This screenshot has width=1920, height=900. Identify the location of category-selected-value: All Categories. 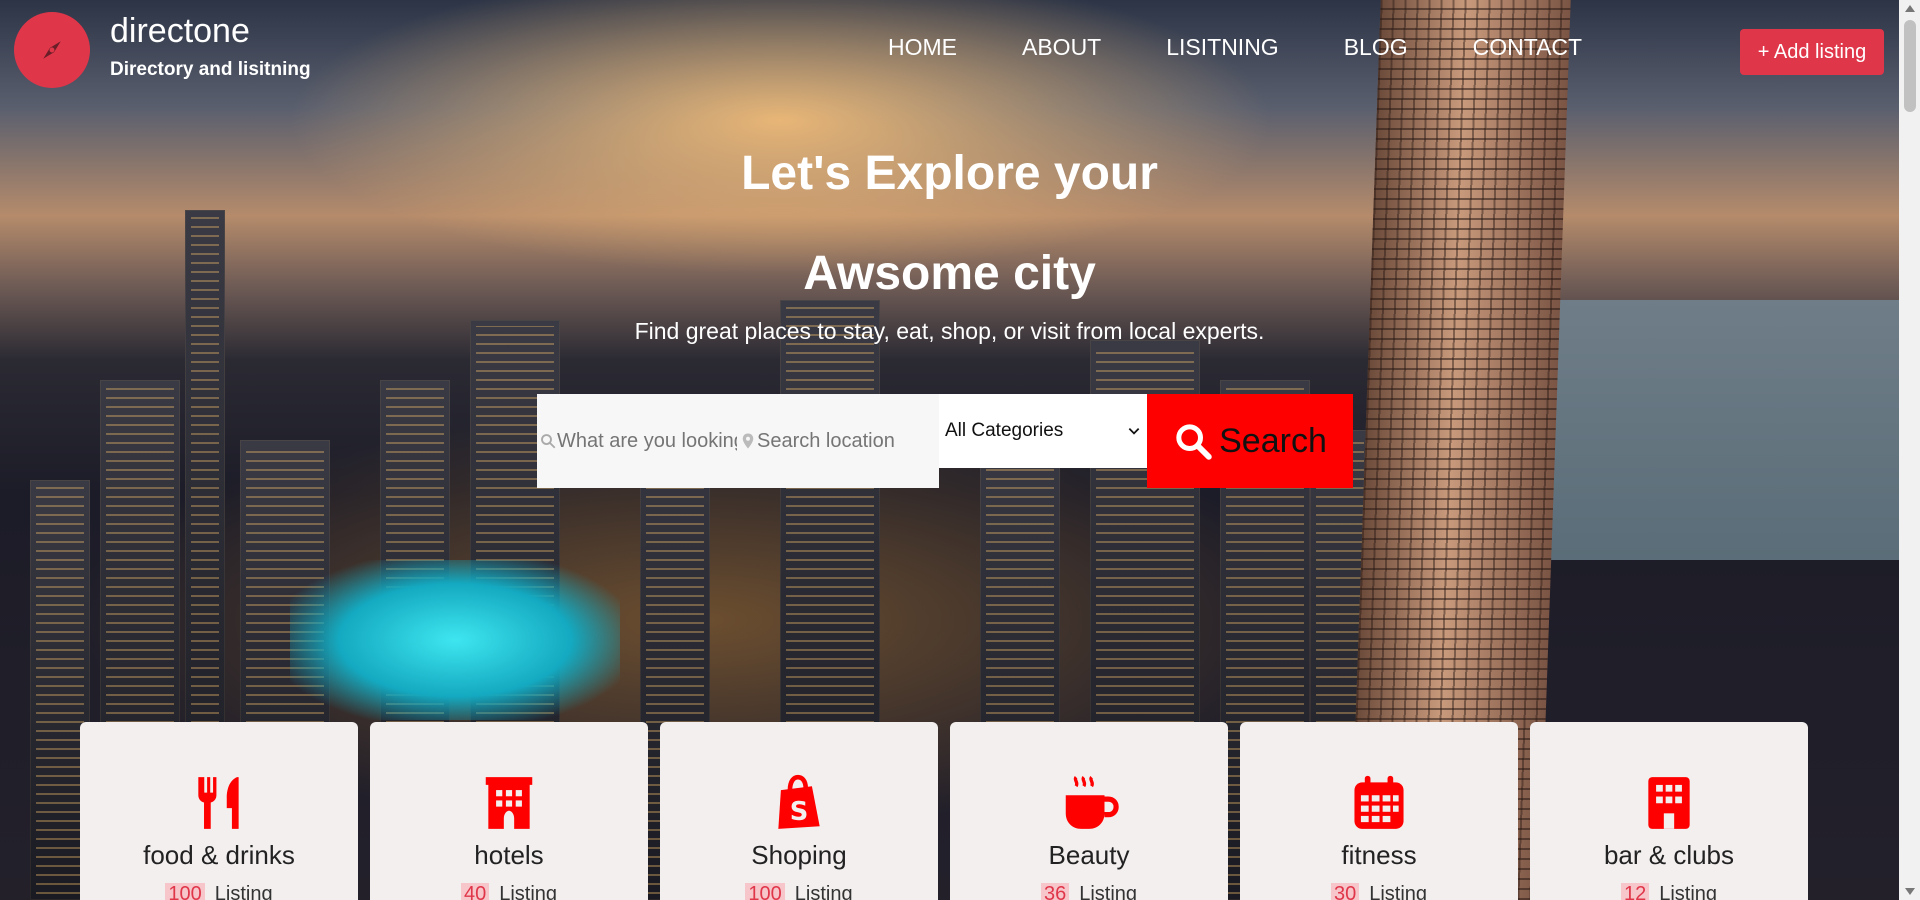
(1004, 430).